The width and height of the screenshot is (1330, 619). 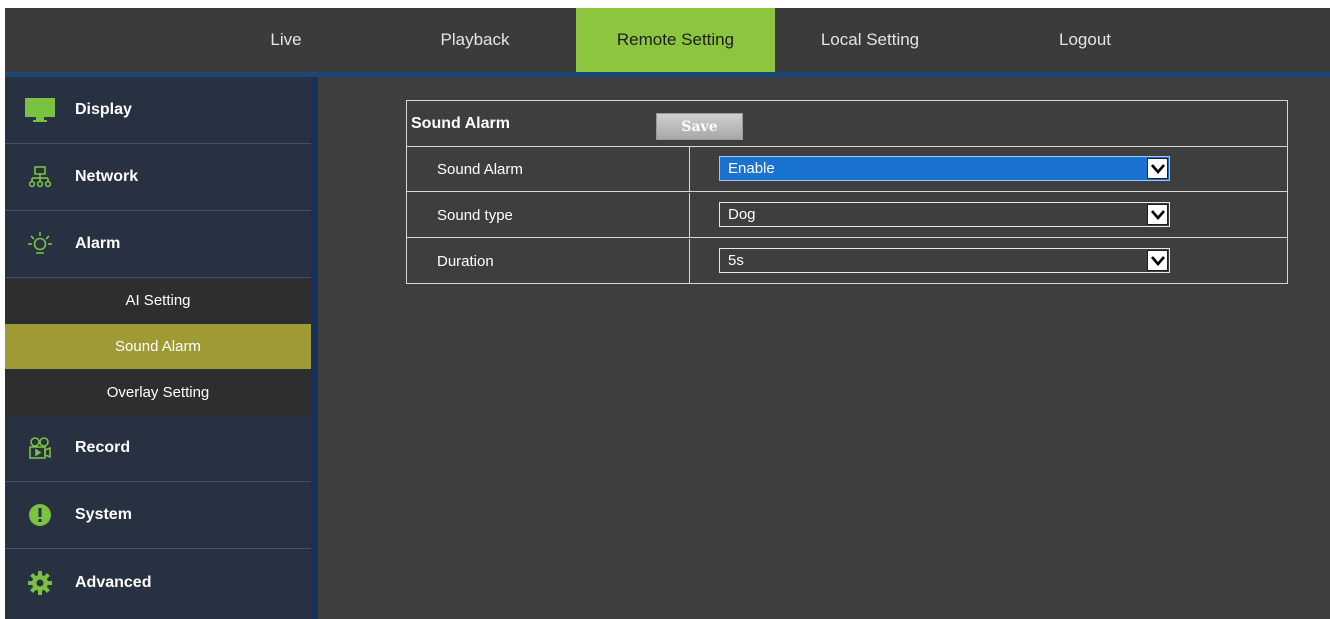 What do you see at coordinates (944, 168) in the screenshot?
I see `sound-alarm-select: Enable` at bounding box center [944, 168].